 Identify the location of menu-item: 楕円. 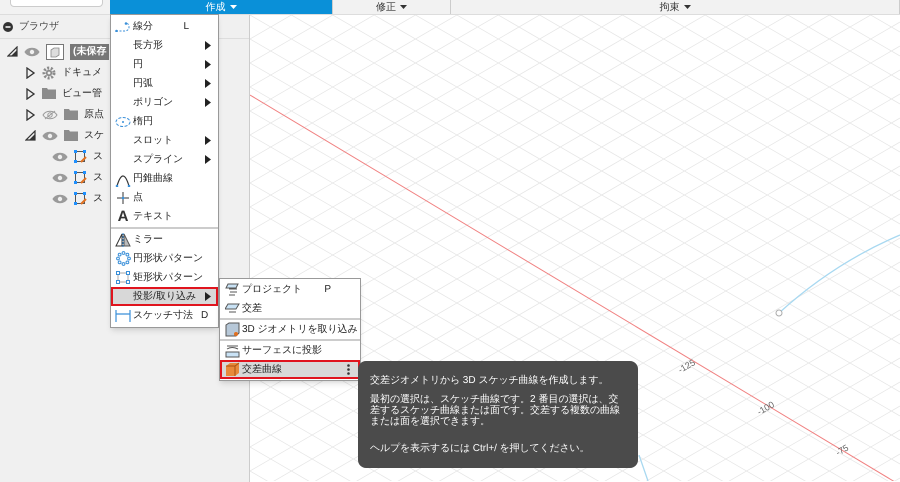
(164, 121).